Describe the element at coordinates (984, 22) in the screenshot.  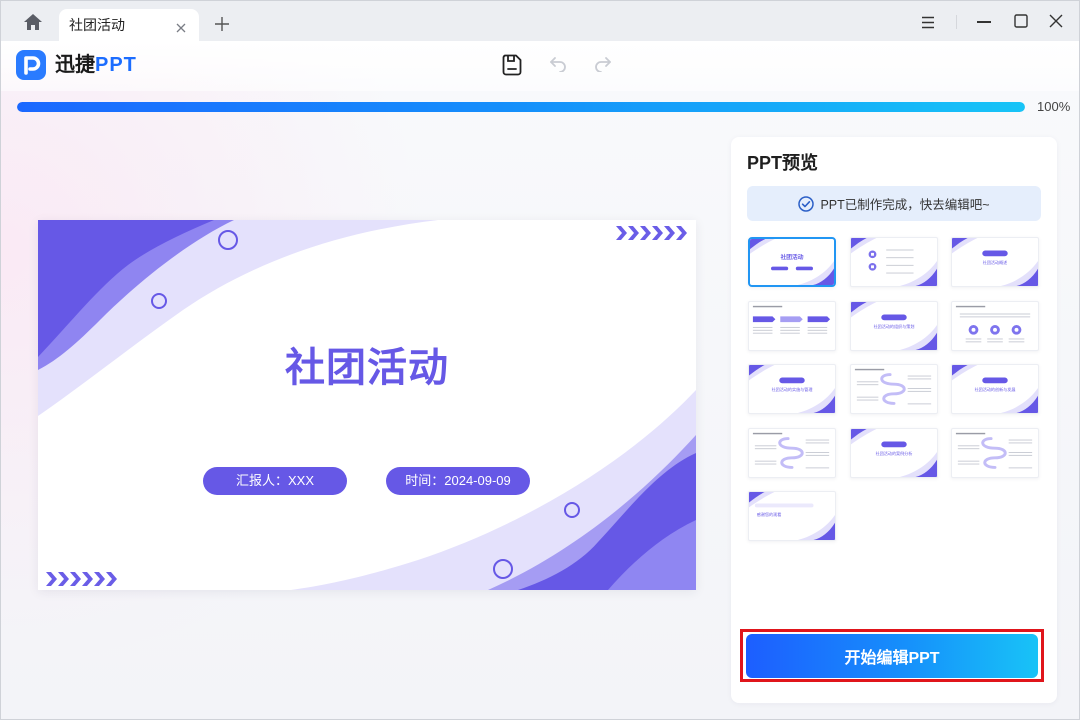
I see `minimize-icon` at that location.